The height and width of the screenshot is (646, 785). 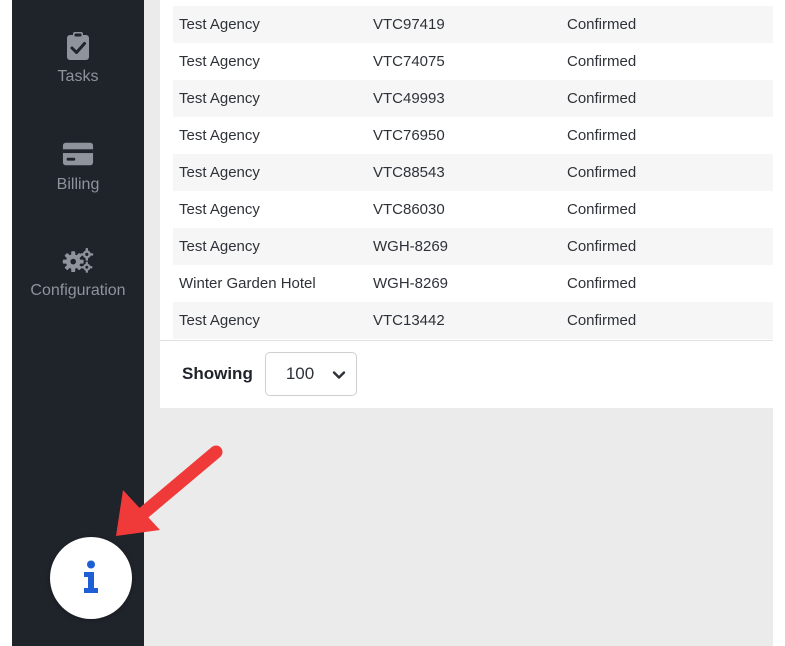 I want to click on page-size-select: 100, so click(x=310, y=373).